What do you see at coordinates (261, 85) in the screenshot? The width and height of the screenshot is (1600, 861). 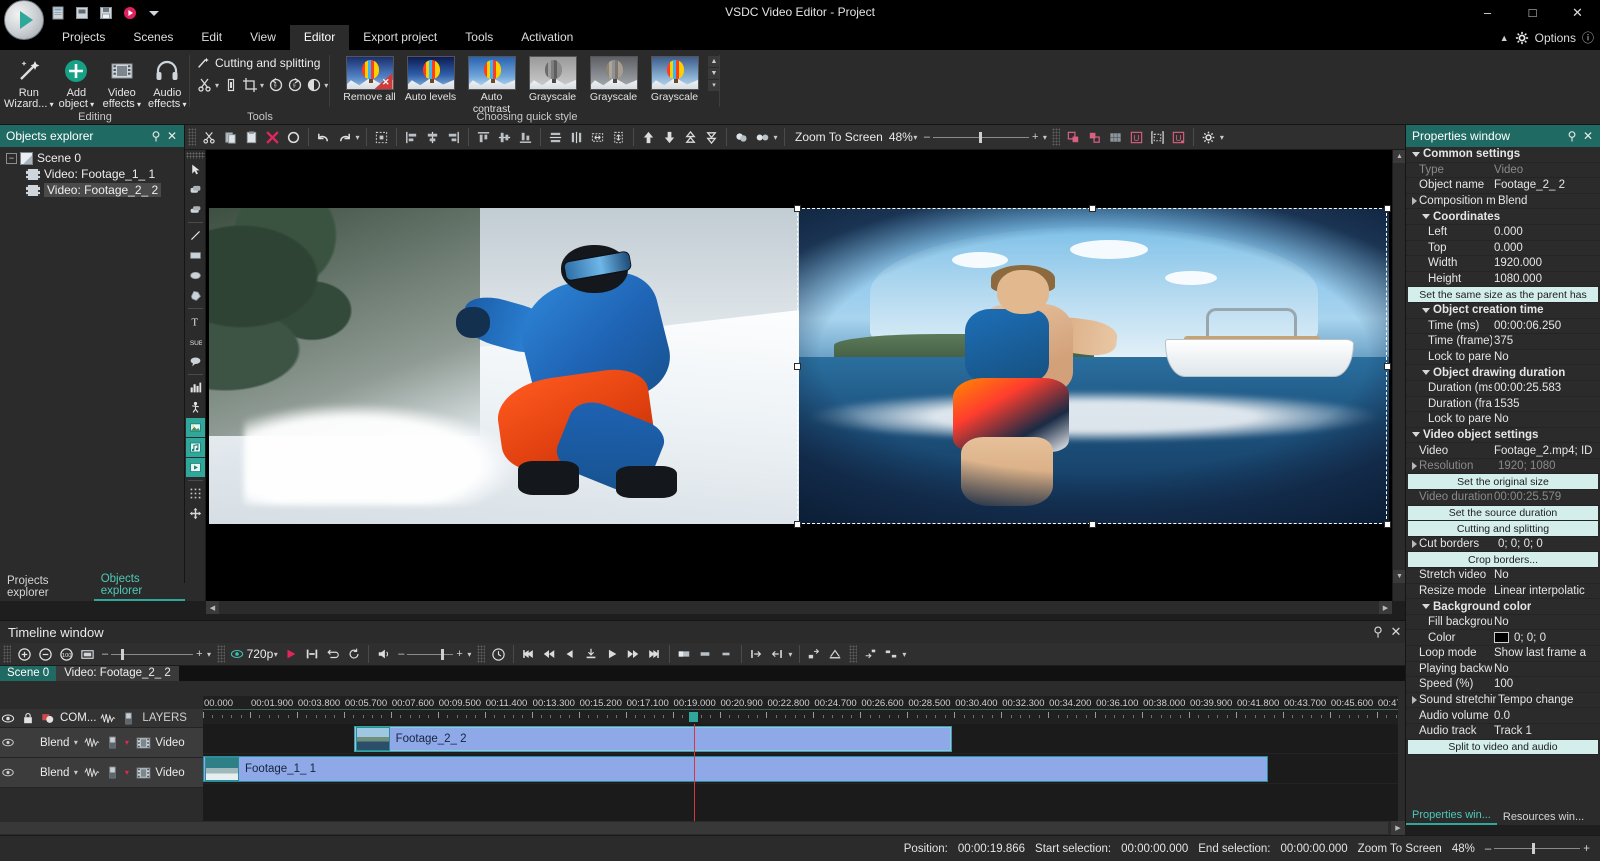 I see `crop-dropdown-icon: ▾` at bounding box center [261, 85].